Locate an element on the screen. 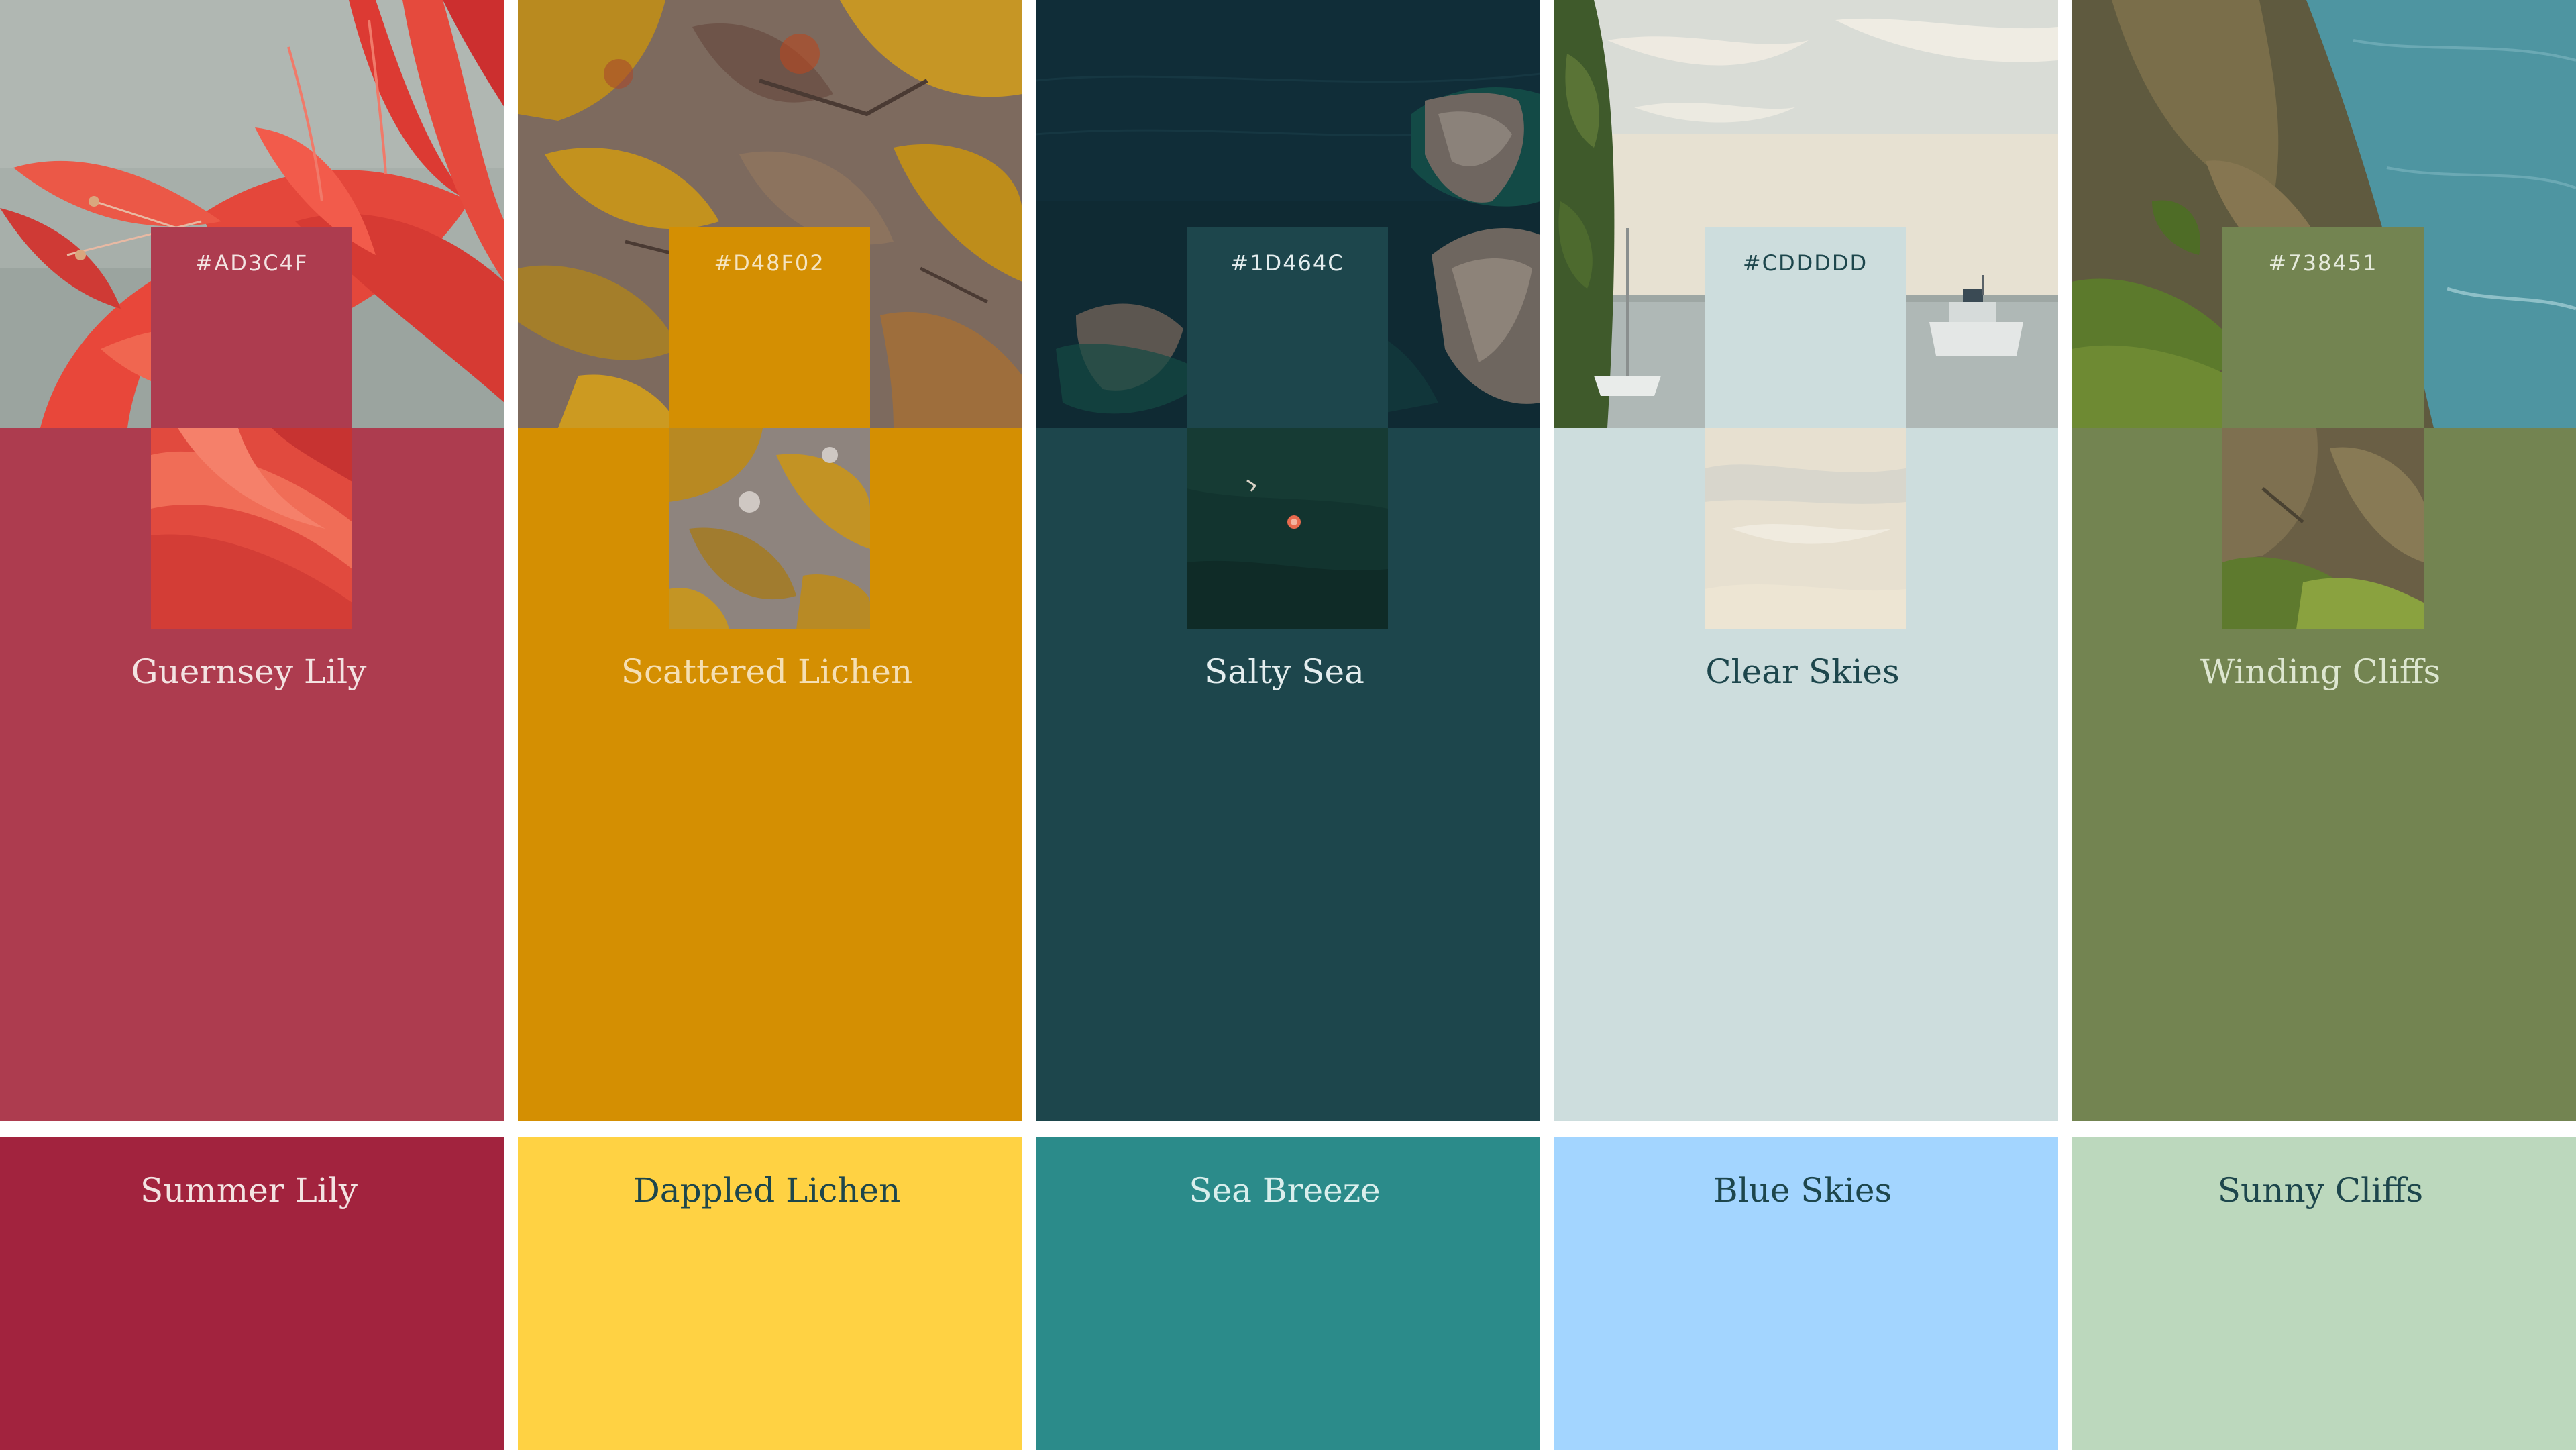 This screenshot has width=2576, height=1450. accent-color-name: Summer Lily is located at coordinates (249, 1190).